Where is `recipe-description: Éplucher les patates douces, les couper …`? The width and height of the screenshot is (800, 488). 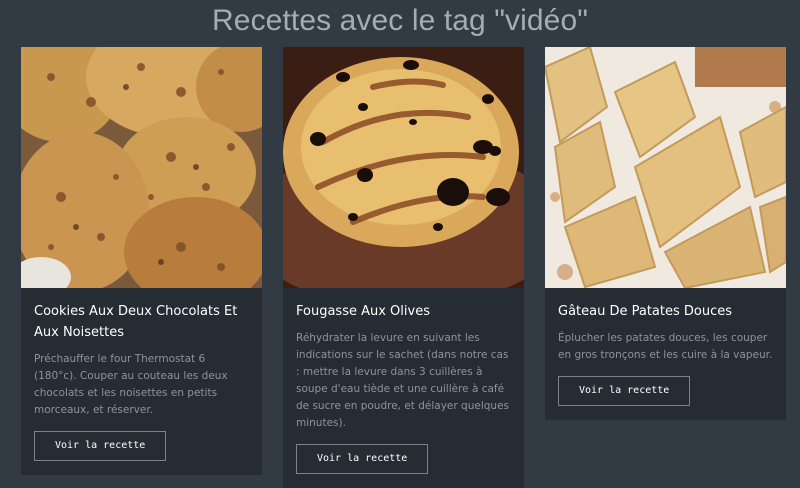 recipe-description: Éplucher les patates douces, les couper … is located at coordinates (665, 346).